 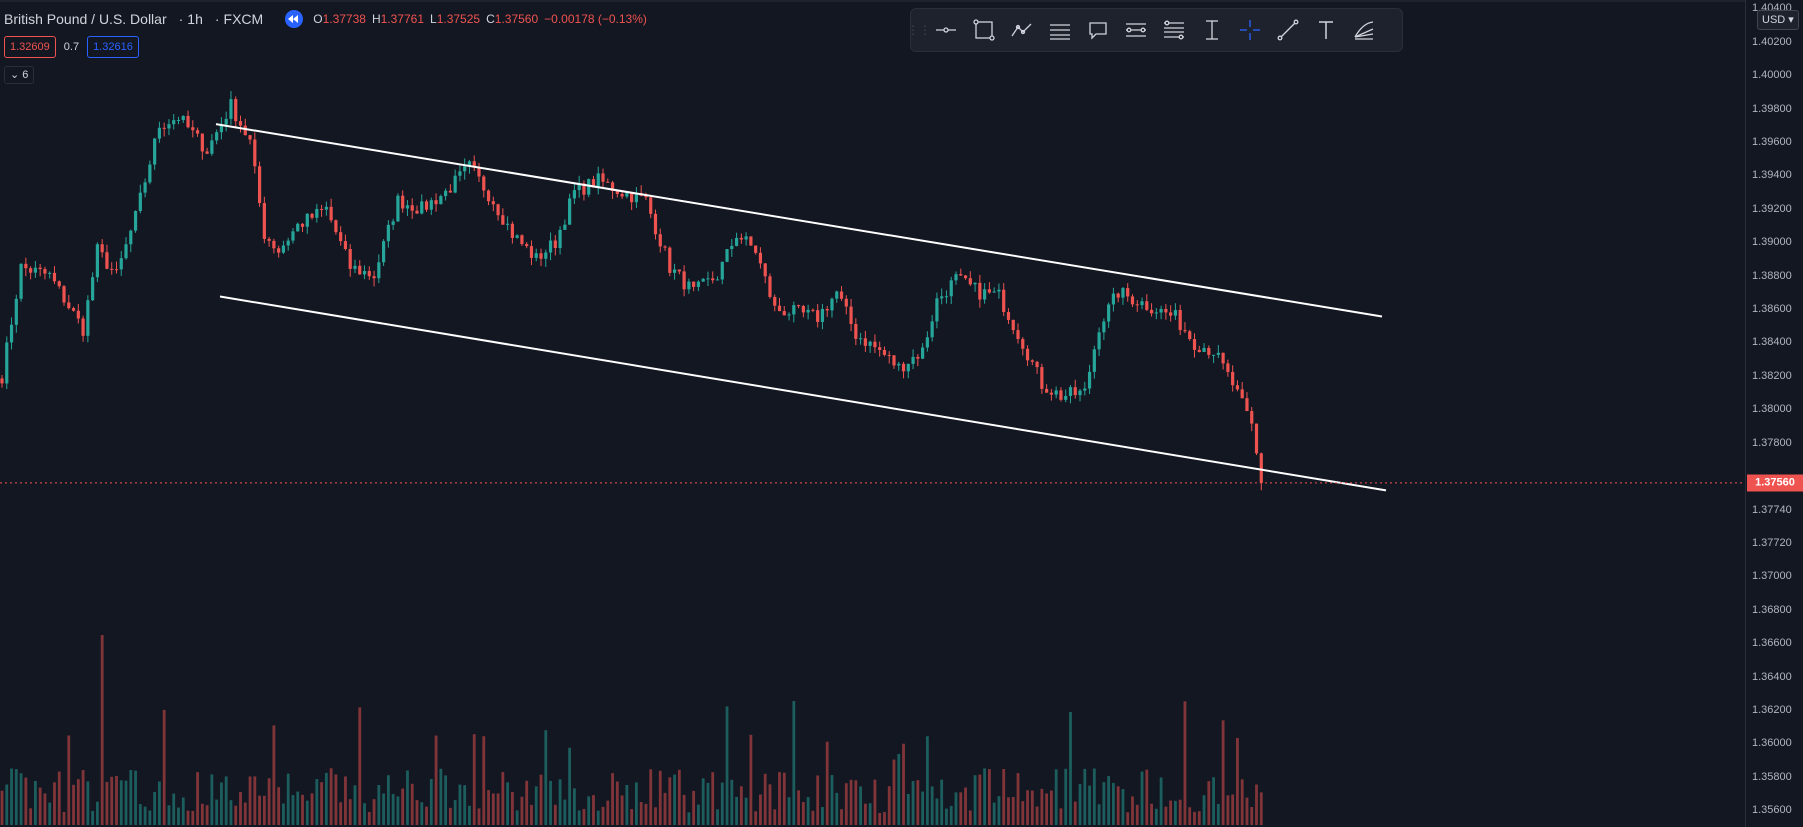 I want to click on ask-button: 1.32616, so click(x=113, y=47).